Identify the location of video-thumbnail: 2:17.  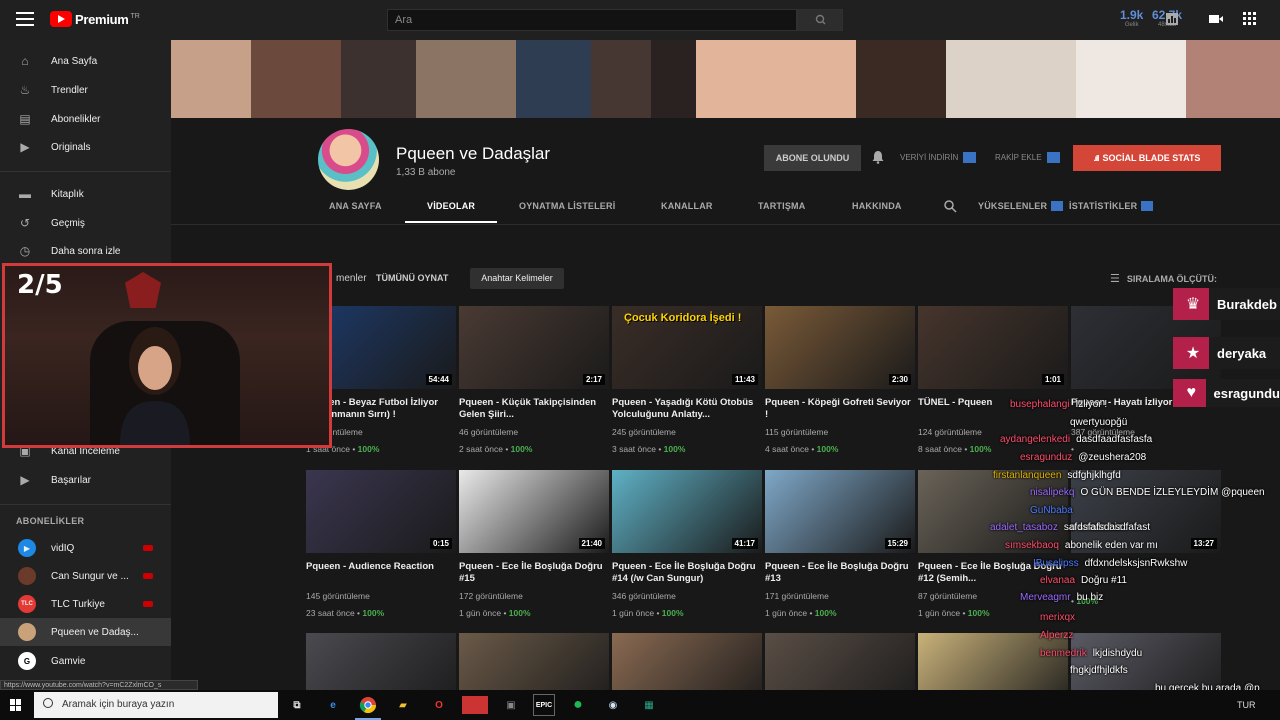
(534, 347).